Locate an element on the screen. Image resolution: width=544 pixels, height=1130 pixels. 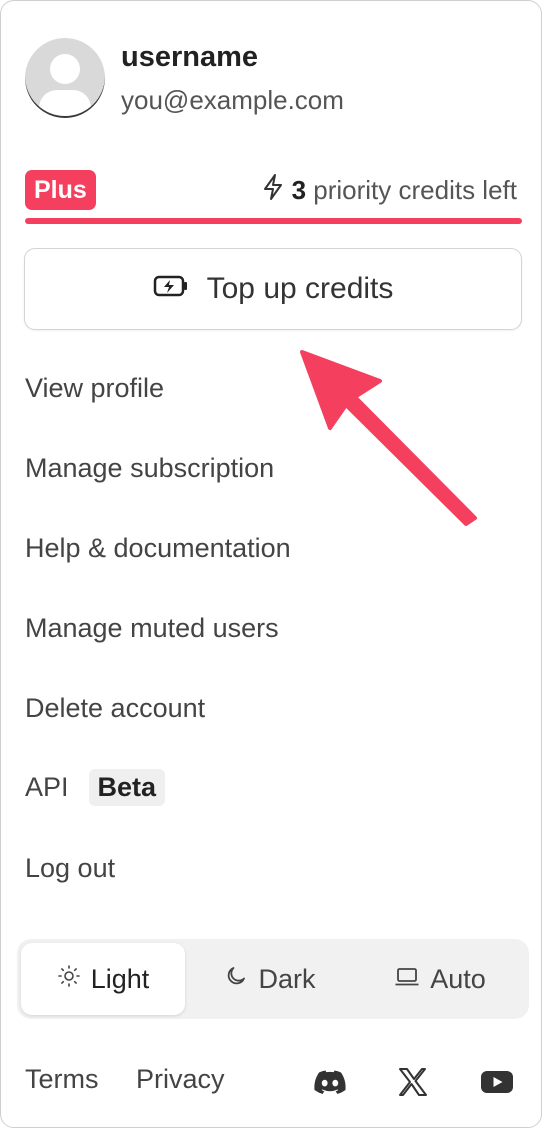
discord-icon is located at coordinates (330, 1082).